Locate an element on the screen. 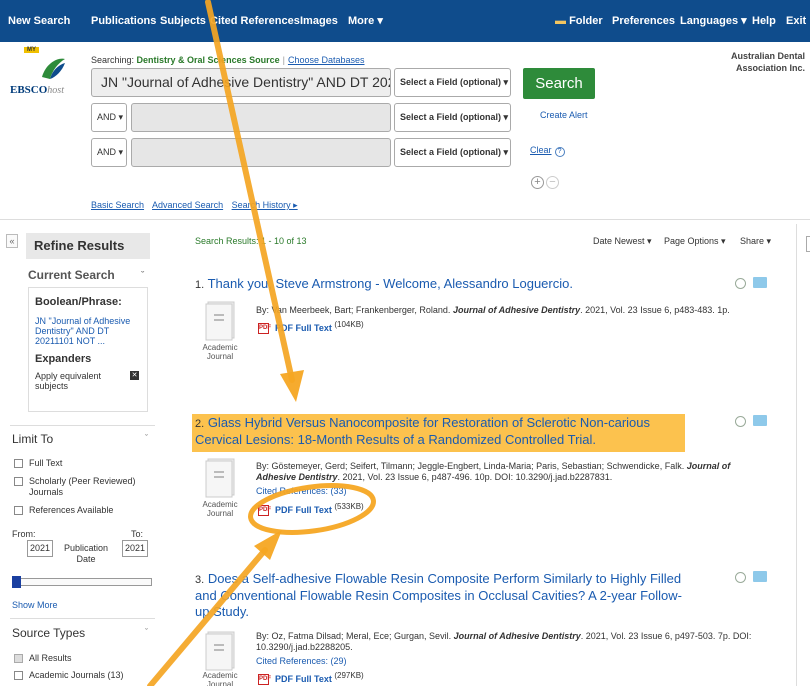 This screenshot has height=686, width=810. academic-journals-checkbox is located at coordinates (18, 675).